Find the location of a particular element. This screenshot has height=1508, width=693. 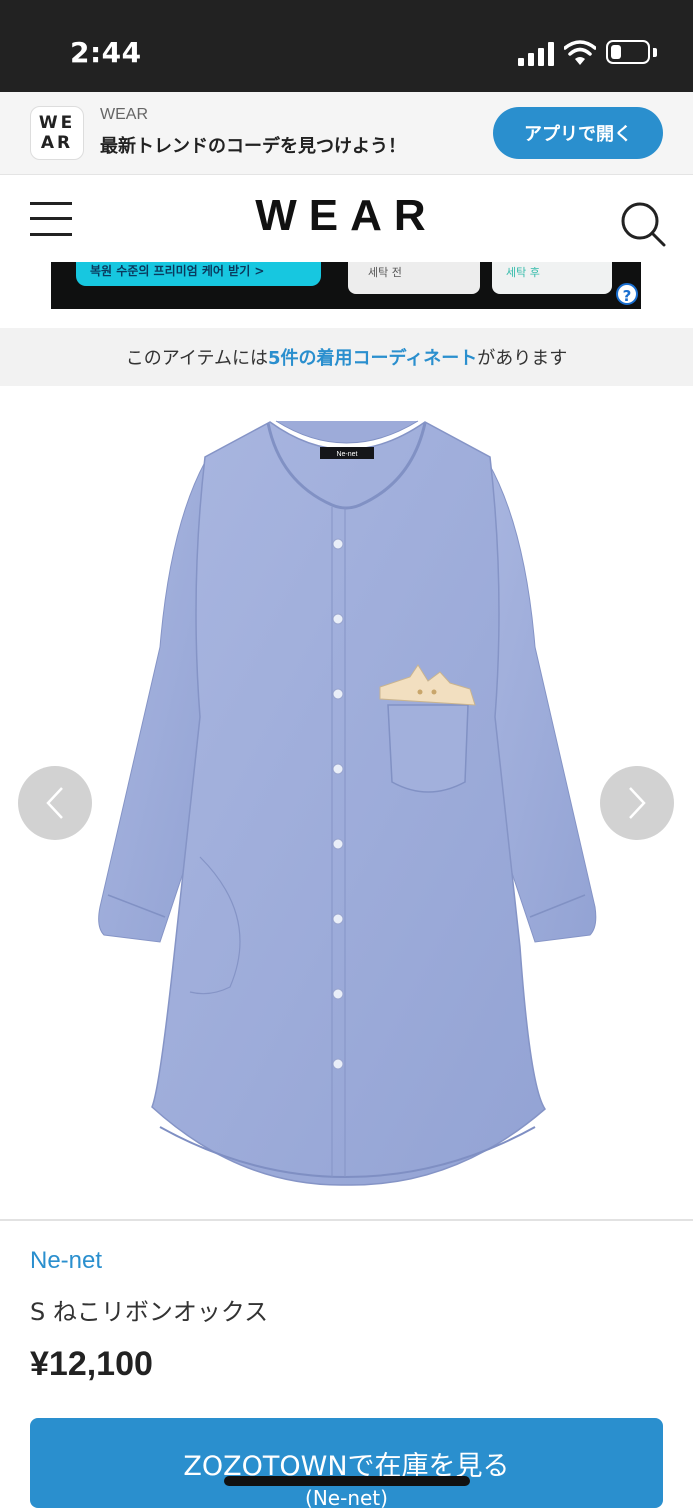

wifi-icon is located at coordinates (580, 52).